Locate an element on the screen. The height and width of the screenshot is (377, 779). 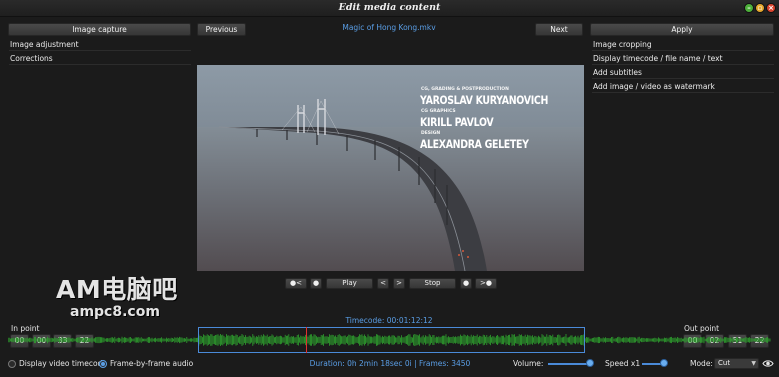
step-forward-button: > is located at coordinates (399, 283).